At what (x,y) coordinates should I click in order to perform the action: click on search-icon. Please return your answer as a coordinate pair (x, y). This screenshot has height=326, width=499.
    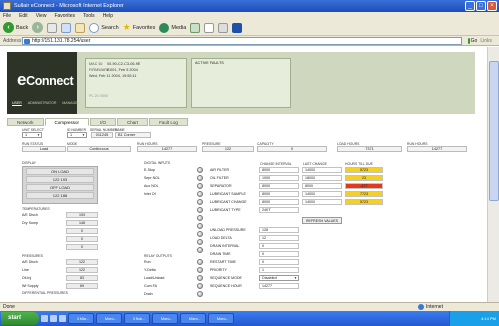
    Looking at the image, I should click on (94, 27).